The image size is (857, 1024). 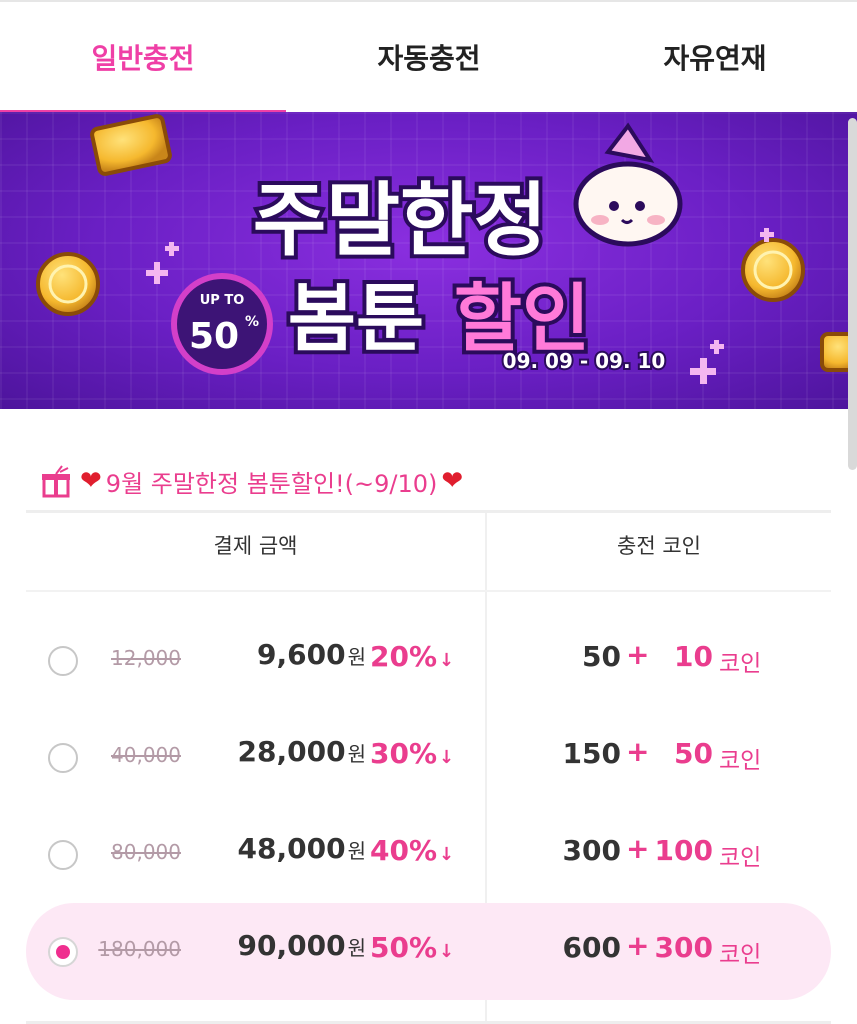 I want to click on bonus-coins: 100, so click(x=683, y=850).